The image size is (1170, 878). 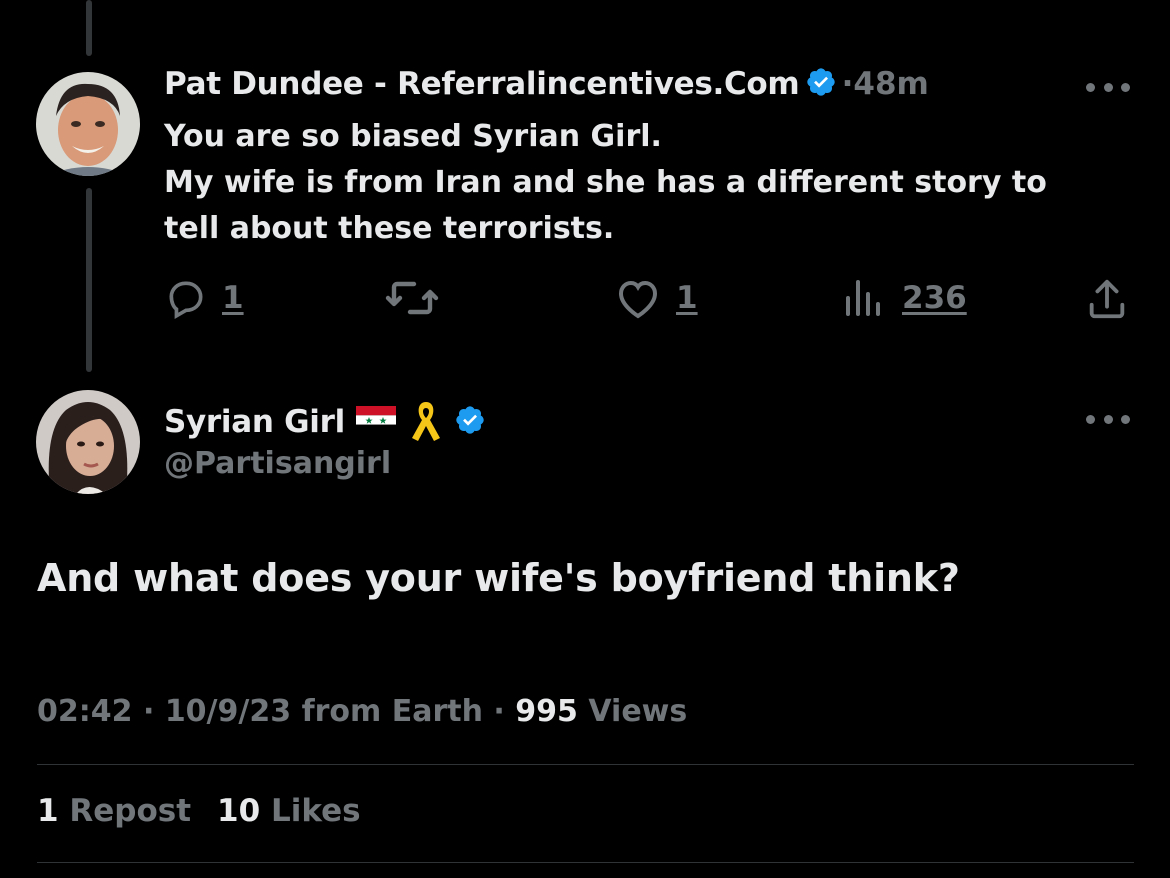 I want to click on reposts-label: Repost, so click(x=130, y=811).